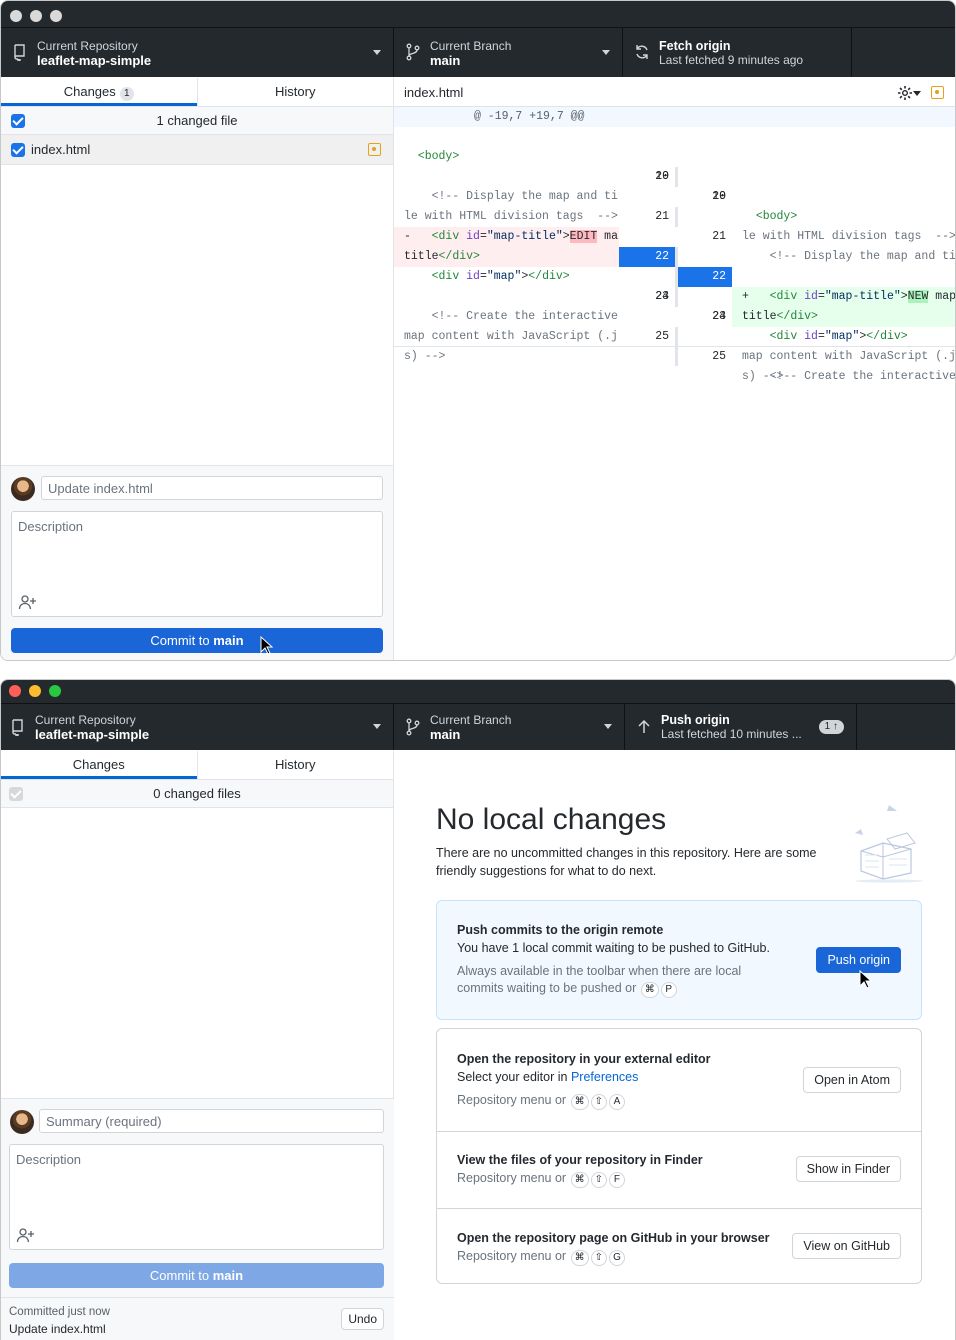 The width and height of the screenshot is (956, 1340). What do you see at coordinates (551, 819) in the screenshot?
I see `page-title: No local changes` at bounding box center [551, 819].